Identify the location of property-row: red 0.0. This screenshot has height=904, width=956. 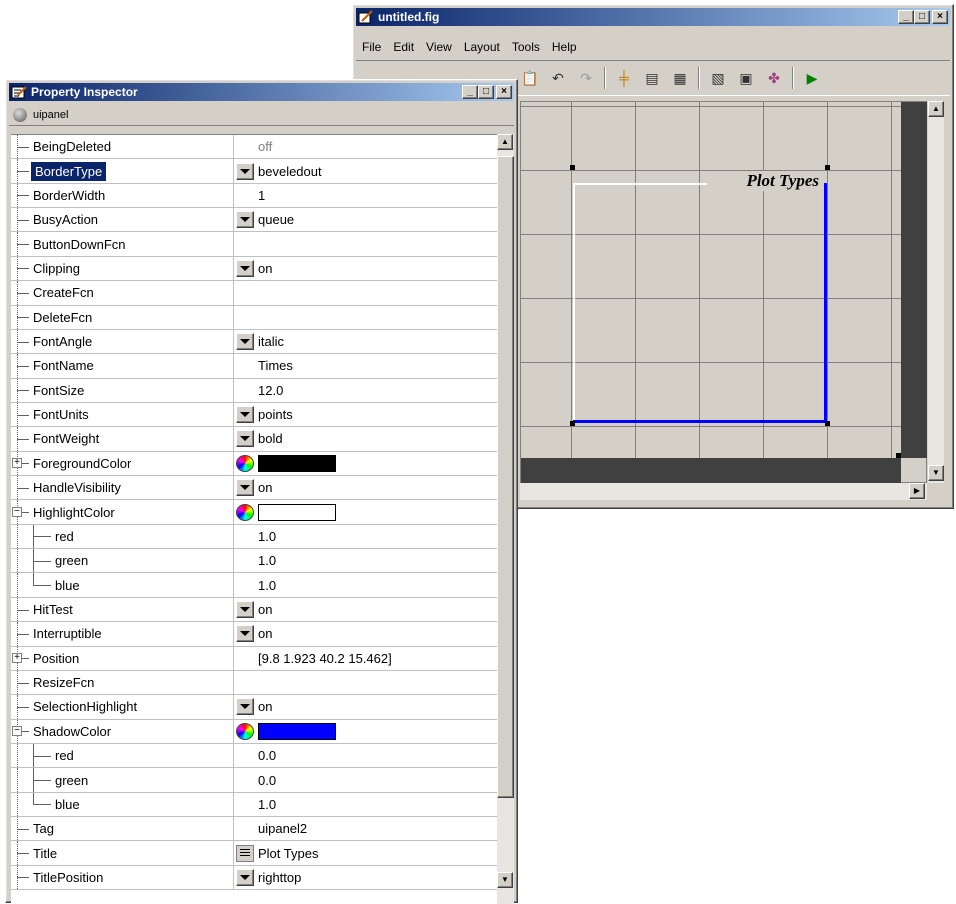
(254, 756).